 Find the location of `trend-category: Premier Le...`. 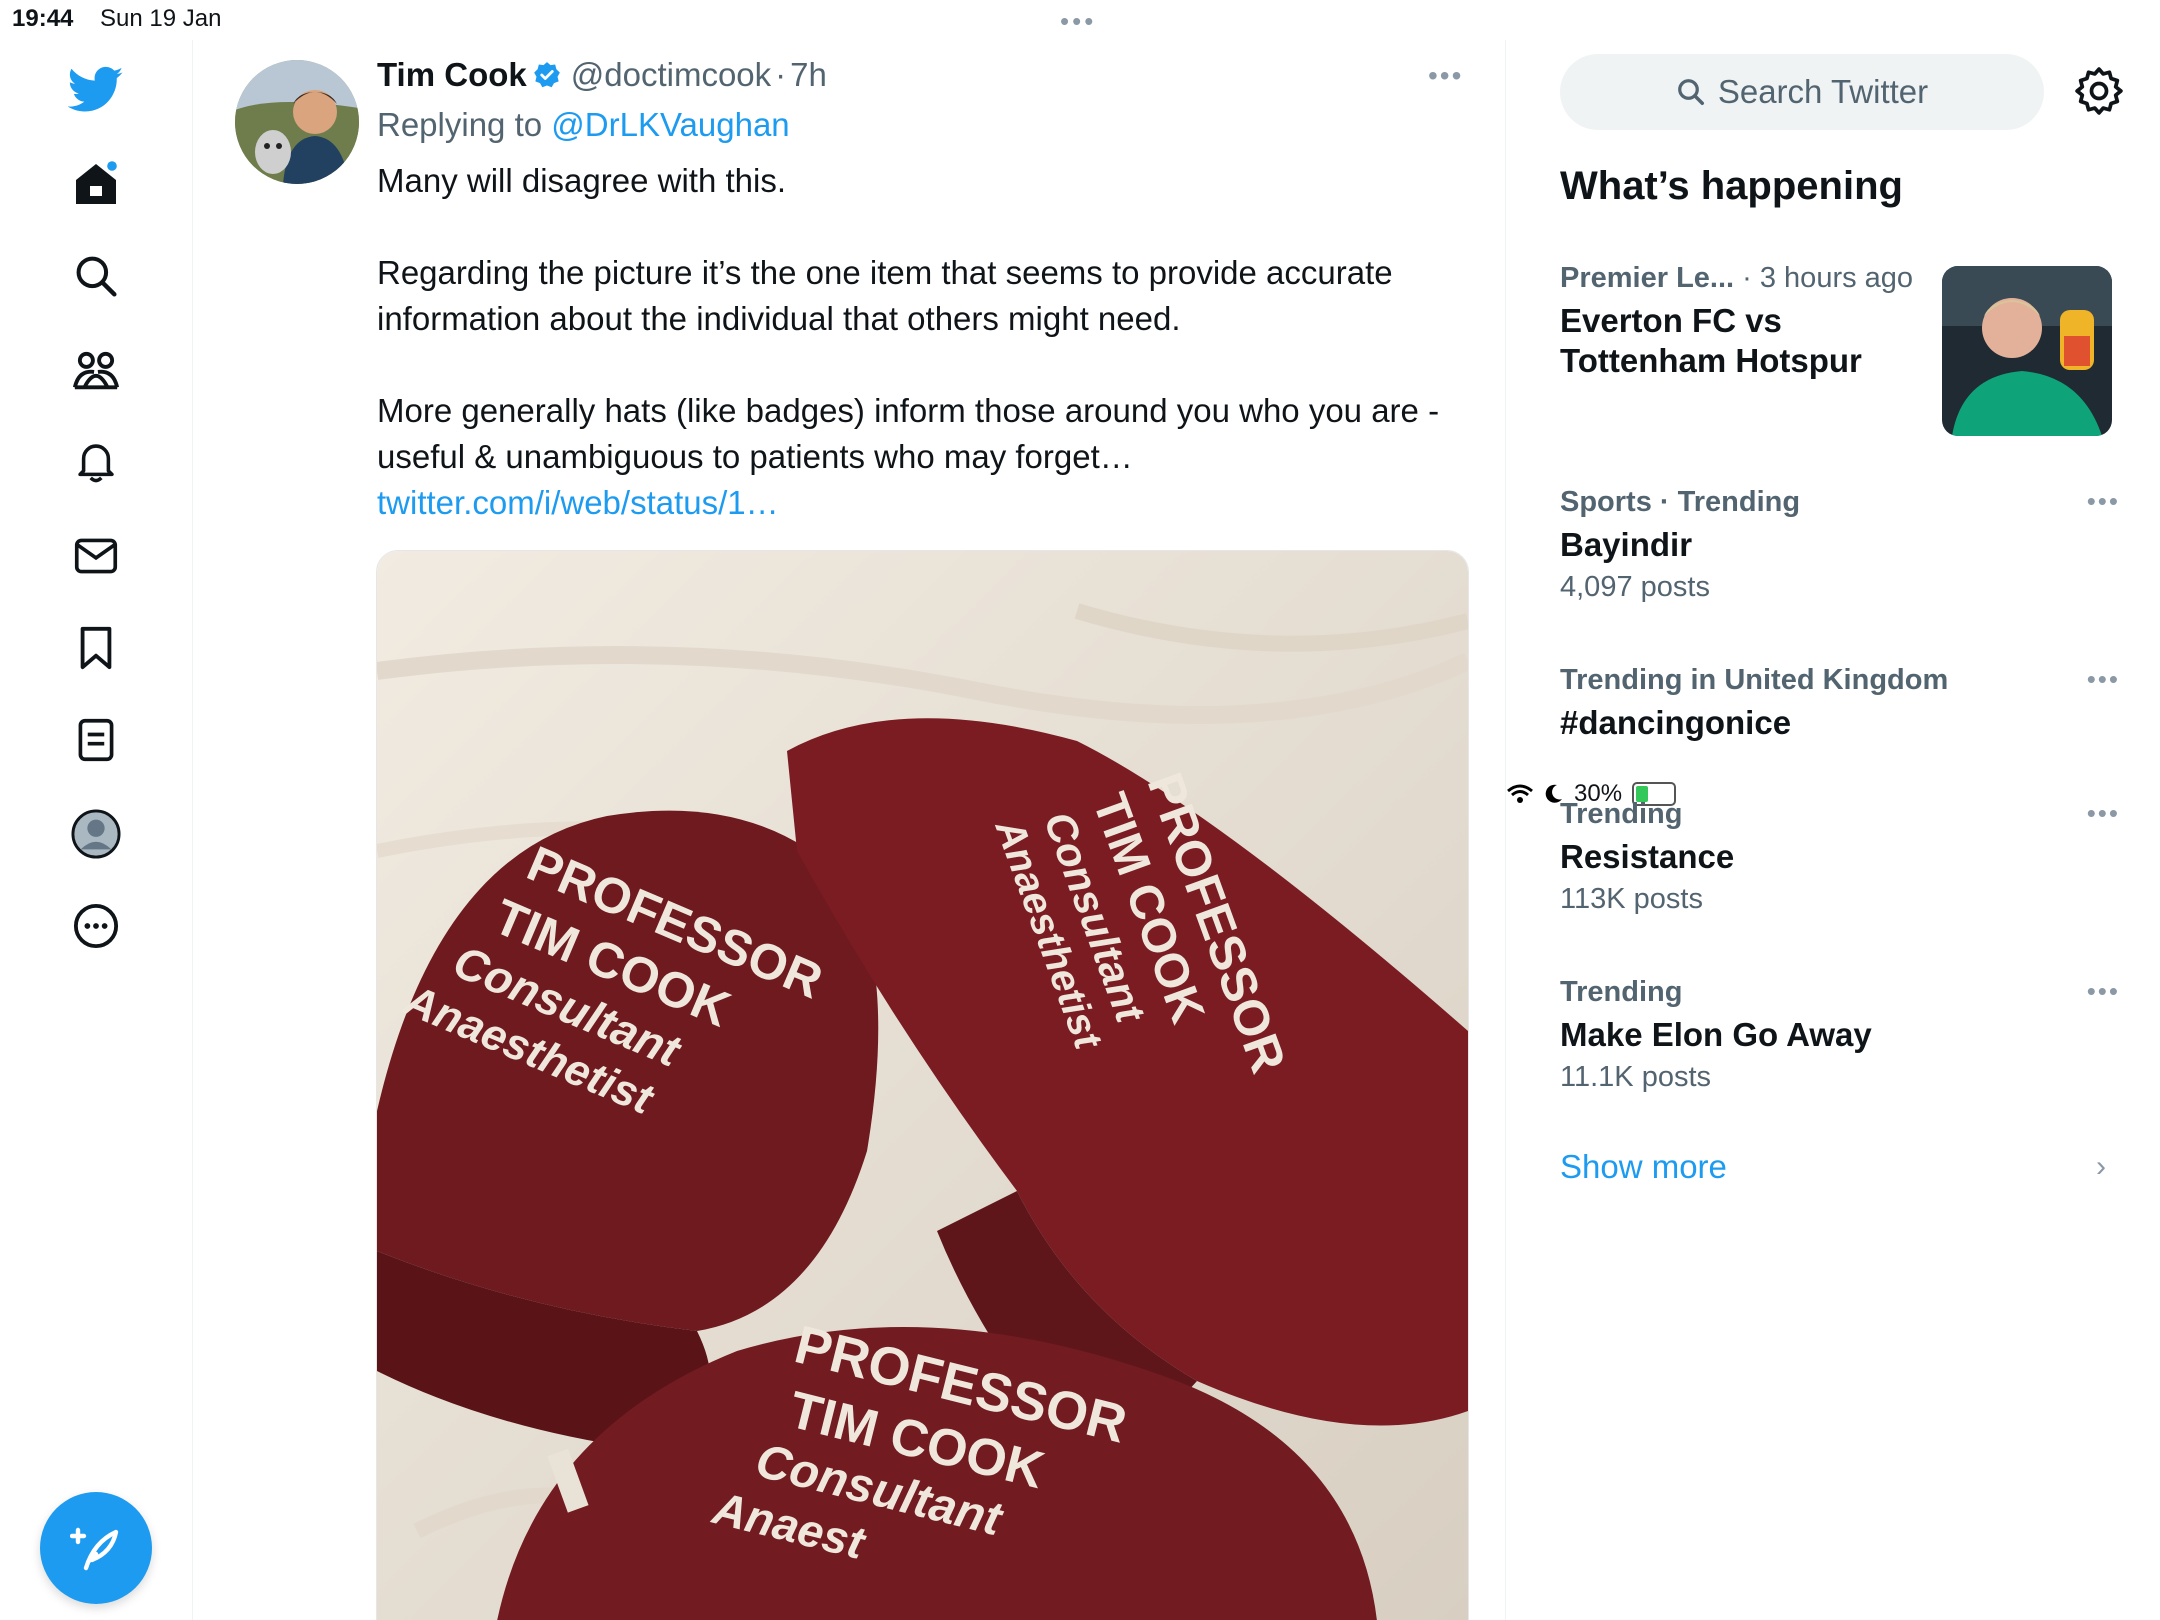

trend-category: Premier Le... is located at coordinates (1647, 278).